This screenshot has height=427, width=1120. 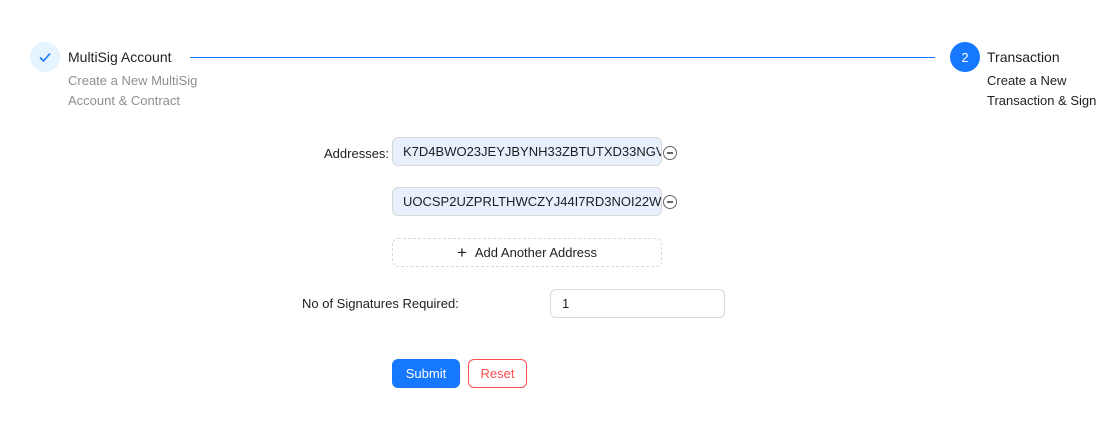 What do you see at coordinates (357, 153) in the screenshot?
I see `addresses-label: Addresses:` at bounding box center [357, 153].